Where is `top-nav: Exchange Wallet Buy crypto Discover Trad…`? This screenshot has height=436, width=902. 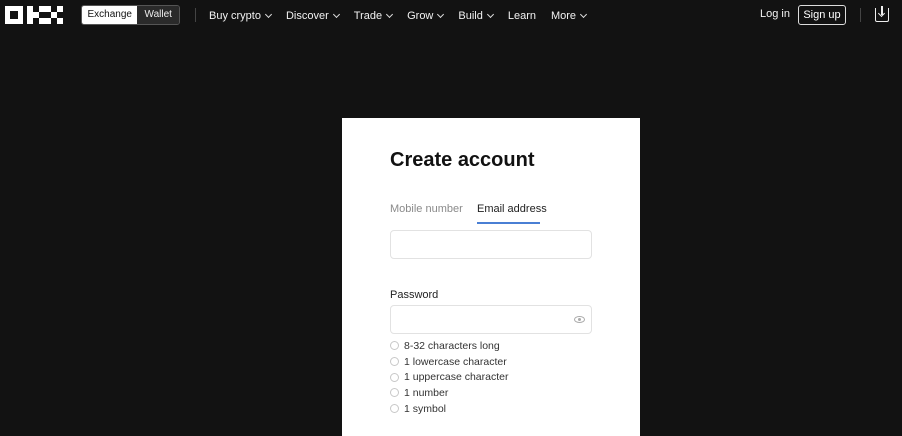 top-nav: Exchange Wallet Buy crypto Discover Trad… is located at coordinates (451, 15).